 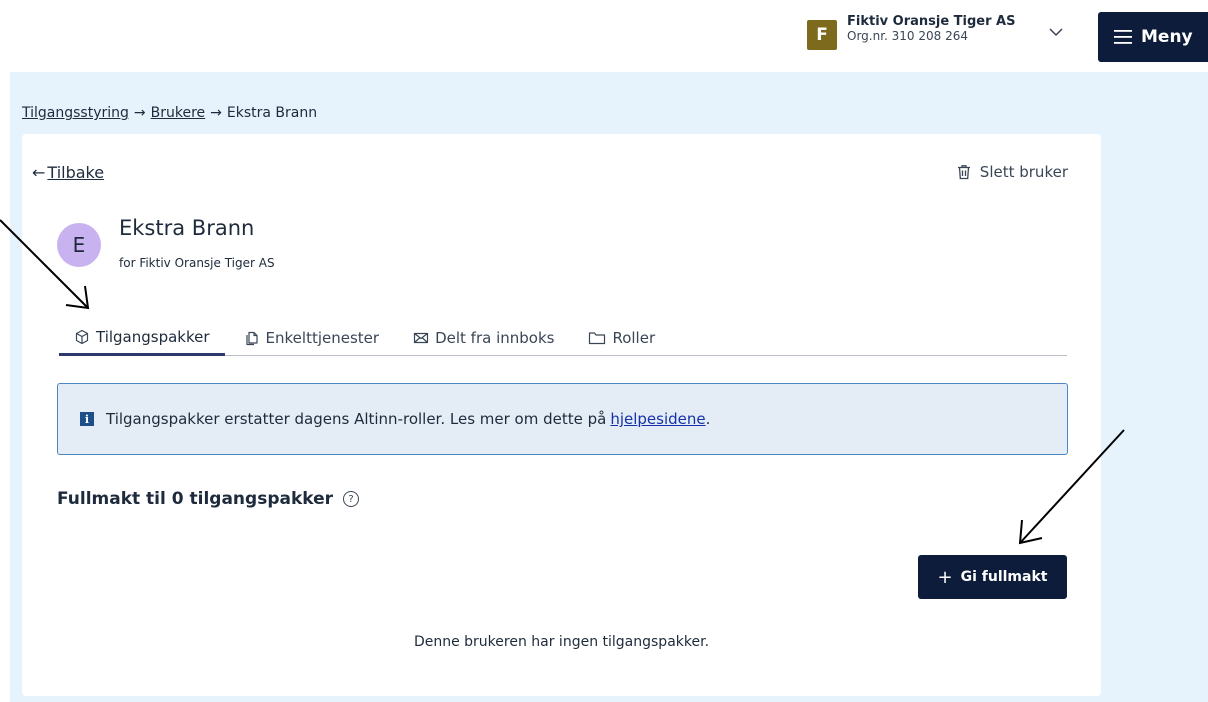 I want to click on alert-suffix: ., so click(x=708, y=419).